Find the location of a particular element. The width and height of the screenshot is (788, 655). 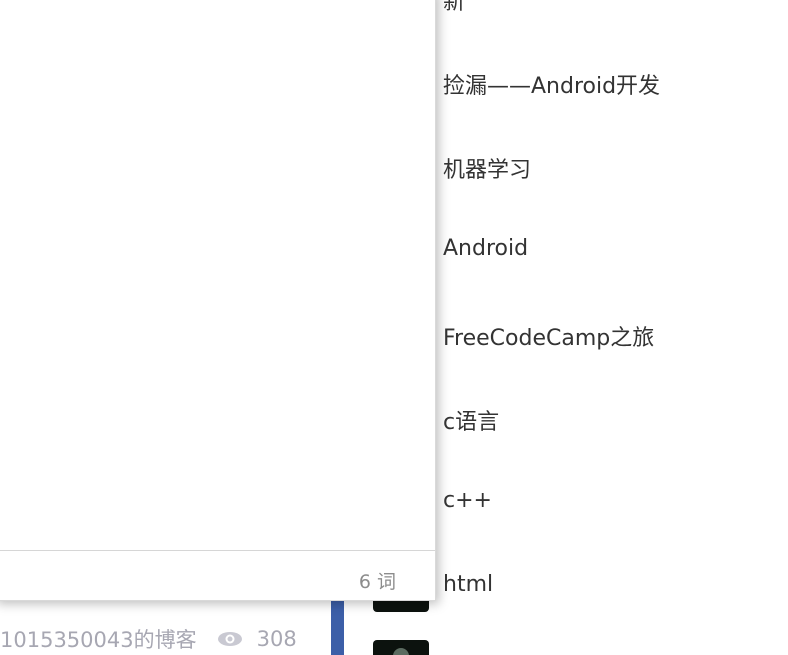

editor-status-bar: 6 词 is located at coordinates (217, 575).